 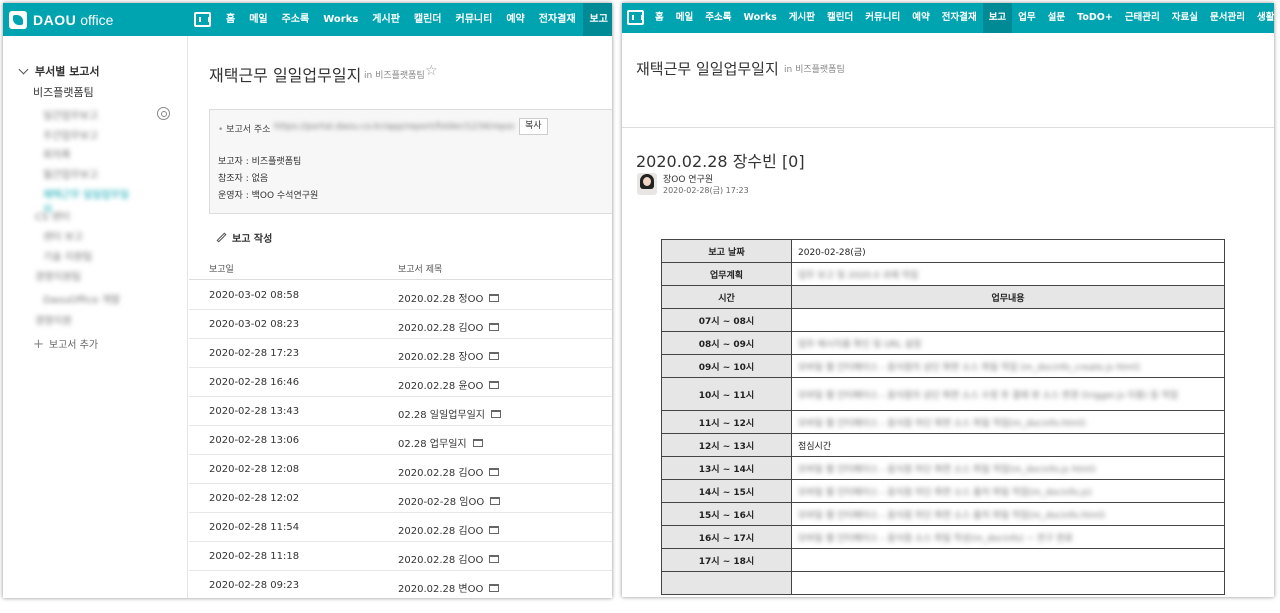 I want to click on report-title-link: 2020.02.28 장OO, so click(x=449, y=355).